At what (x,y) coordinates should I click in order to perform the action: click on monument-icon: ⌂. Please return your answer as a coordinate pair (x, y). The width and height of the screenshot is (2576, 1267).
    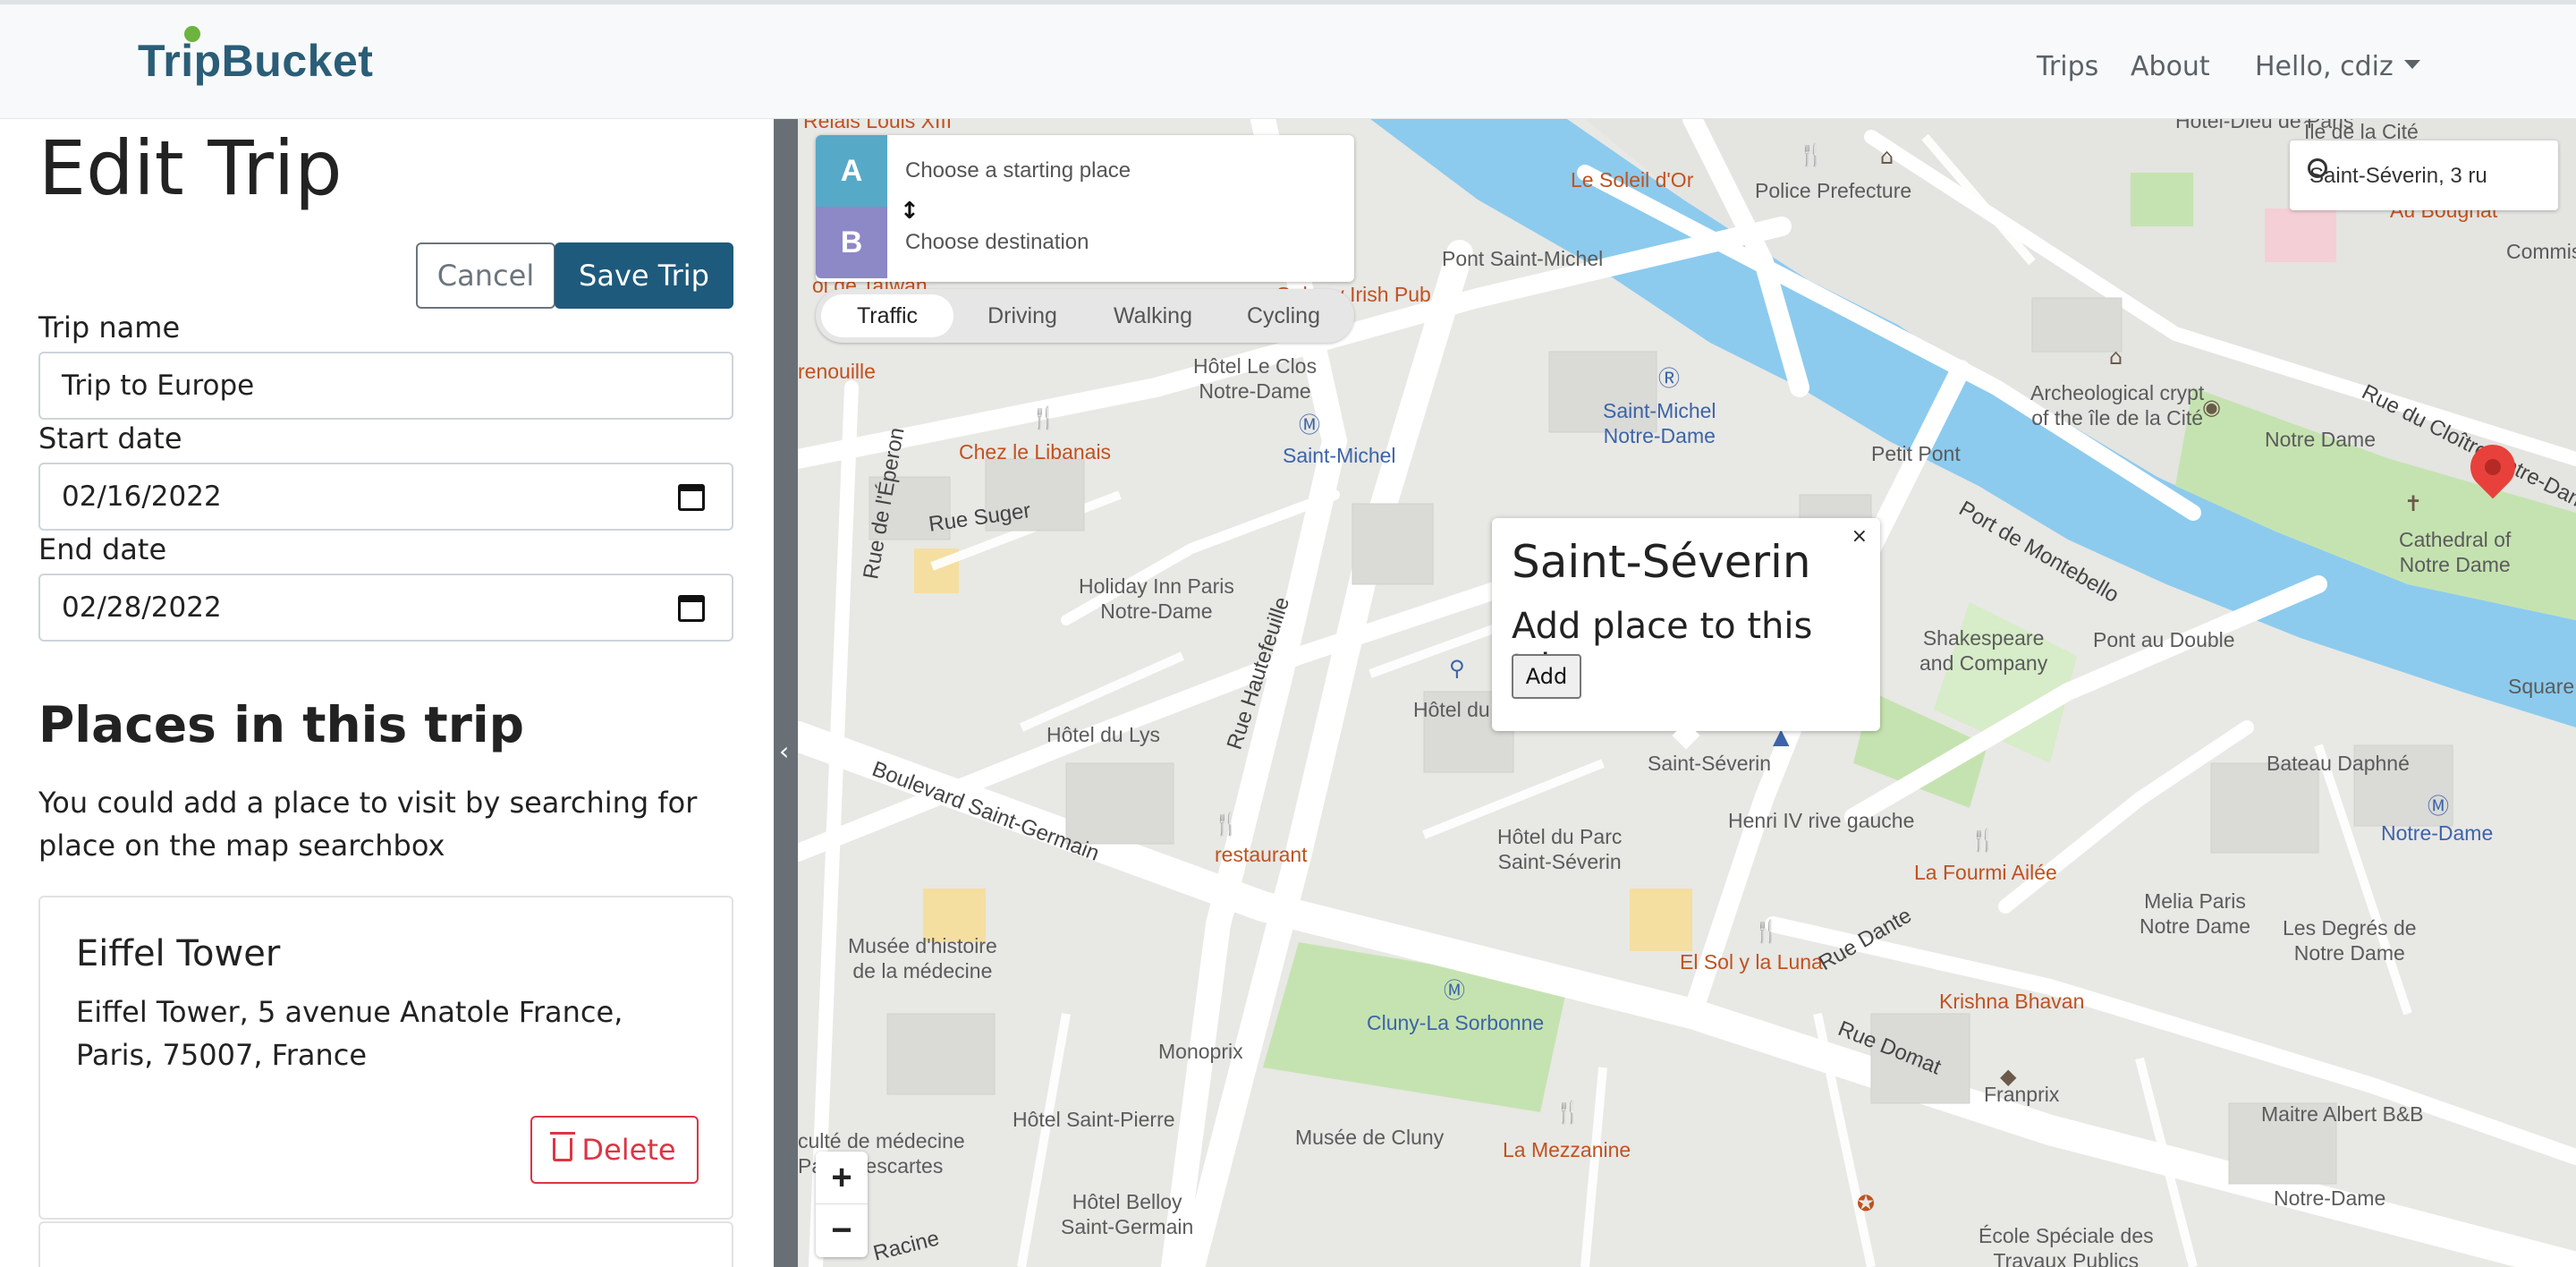
    Looking at the image, I should click on (2116, 357).